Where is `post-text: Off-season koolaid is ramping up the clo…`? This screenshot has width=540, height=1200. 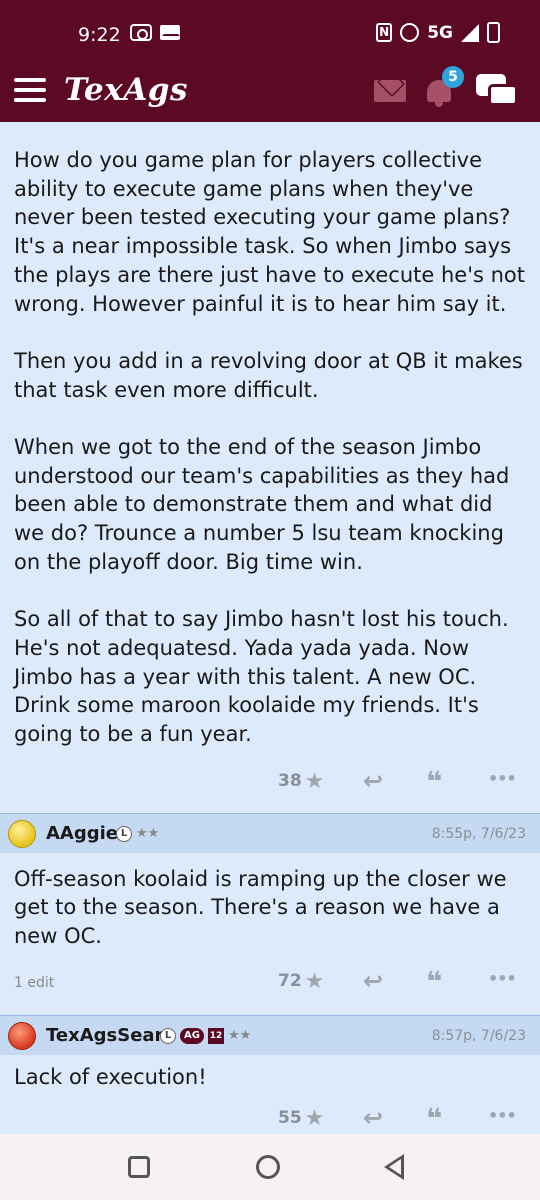 post-text: Off-season koolaid is ramping up the clo… is located at coordinates (260, 907).